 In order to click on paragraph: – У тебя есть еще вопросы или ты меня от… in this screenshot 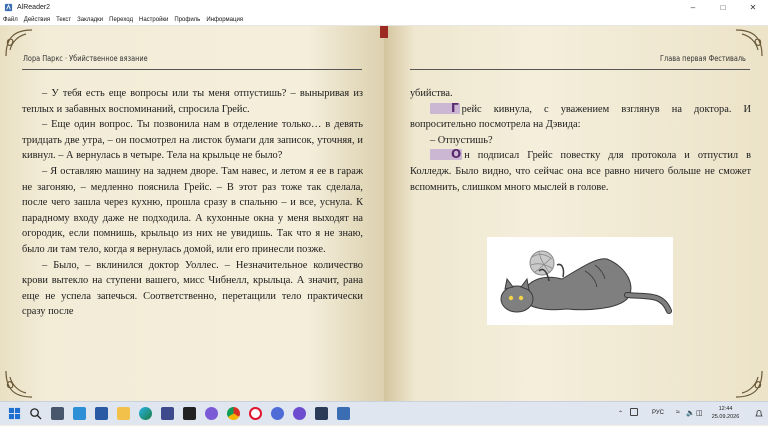, I will do `click(192, 101)`.